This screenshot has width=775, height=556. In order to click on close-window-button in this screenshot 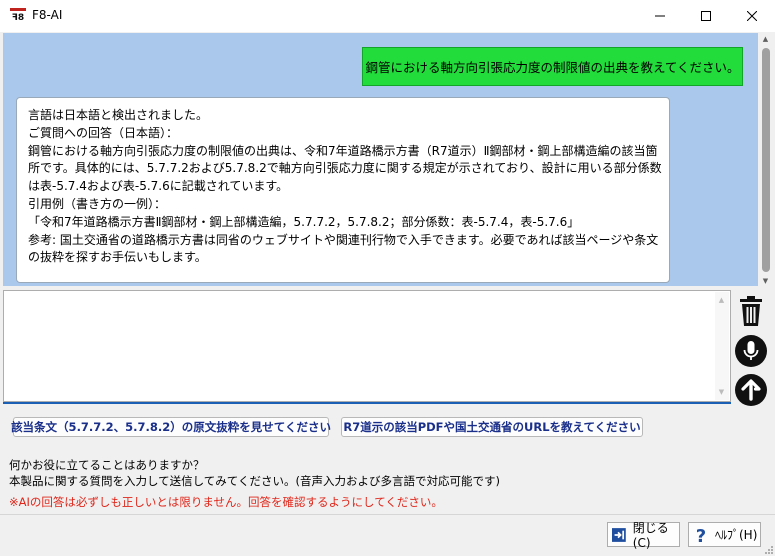, I will do `click(752, 16)`.